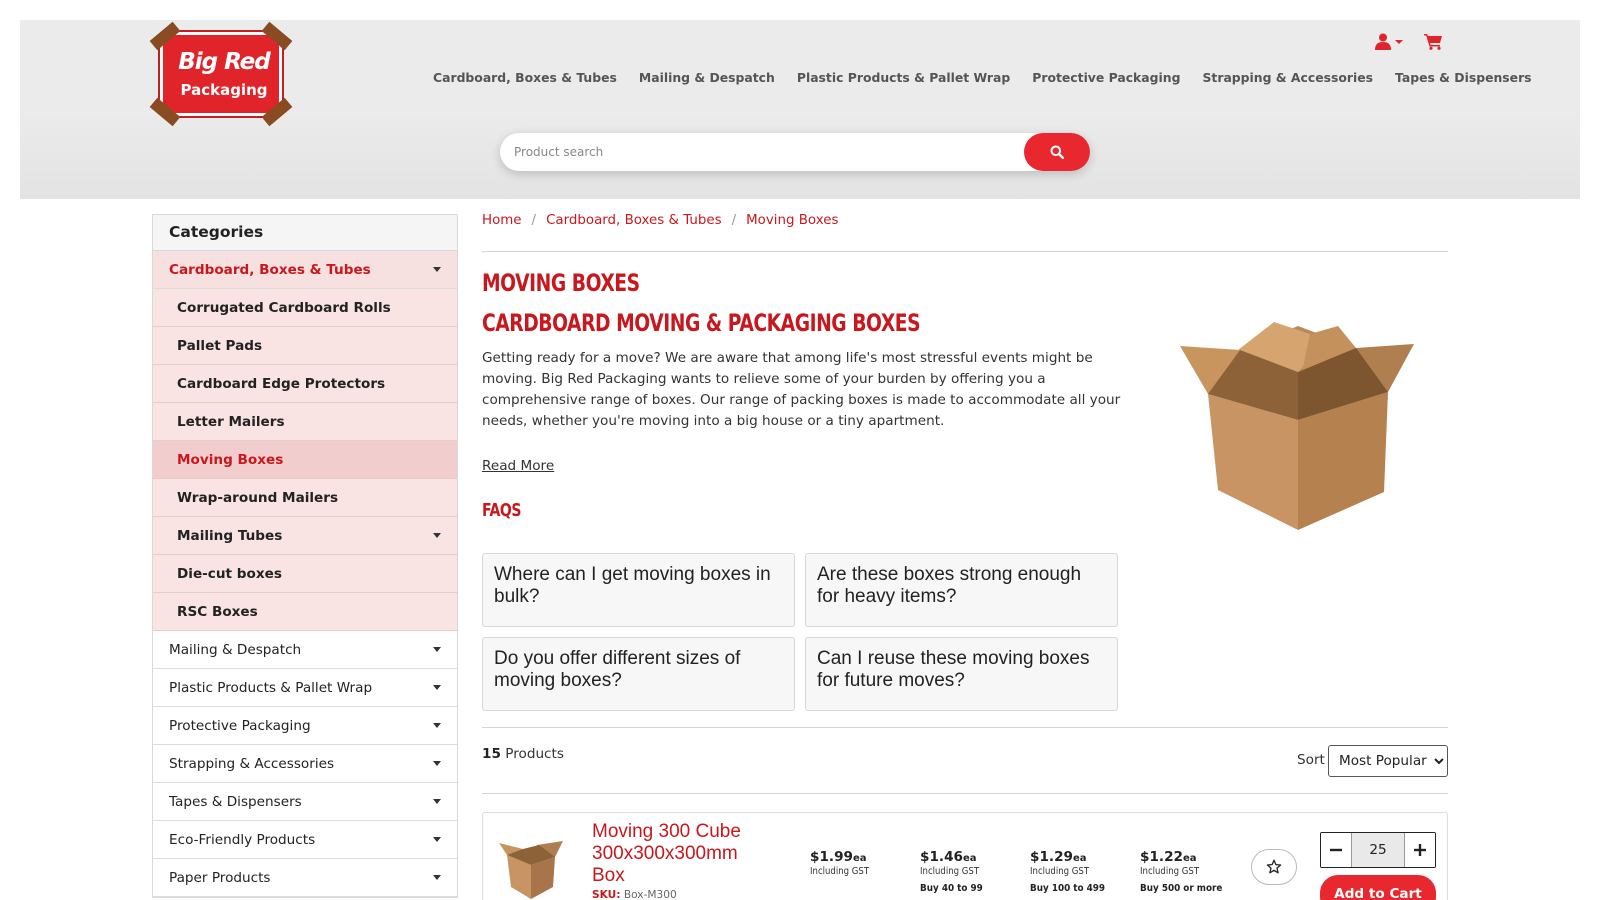 This screenshot has width=1600, height=900. I want to click on sidebar-item-label: Cardboard, Boxes & Tubes, so click(270, 269).